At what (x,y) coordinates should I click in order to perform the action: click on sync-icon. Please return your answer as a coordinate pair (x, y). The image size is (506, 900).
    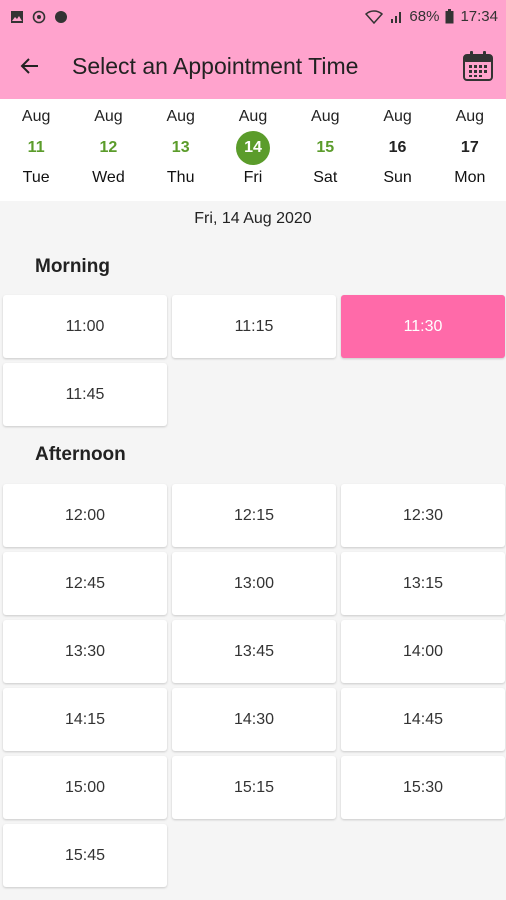
    Looking at the image, I should click on (39, 16).